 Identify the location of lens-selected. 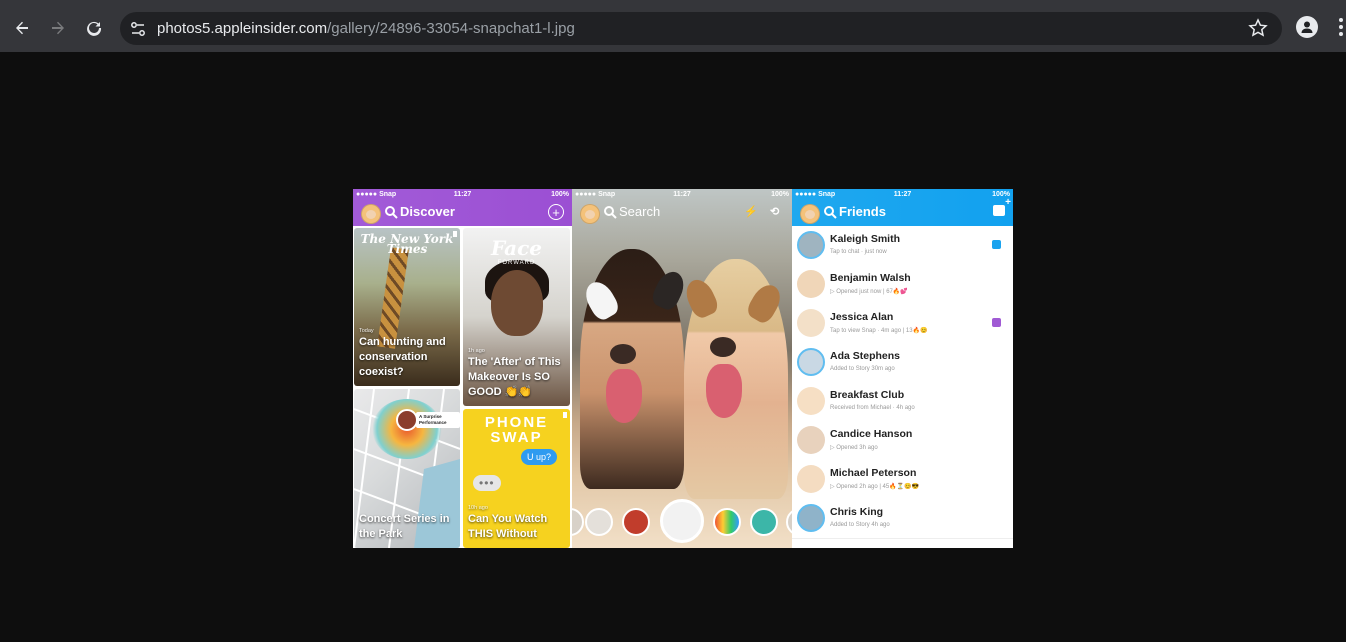
(682, 521).